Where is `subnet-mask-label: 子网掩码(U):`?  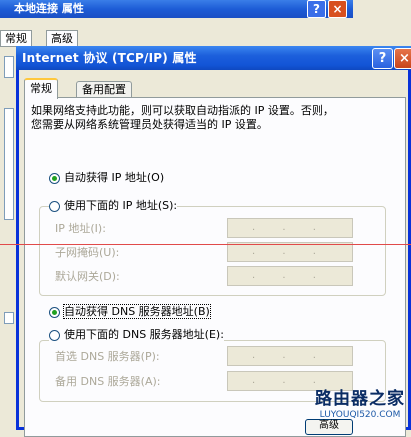
subnet-mask-label: 子网掩码(U): is located at coordinates (87, 252).